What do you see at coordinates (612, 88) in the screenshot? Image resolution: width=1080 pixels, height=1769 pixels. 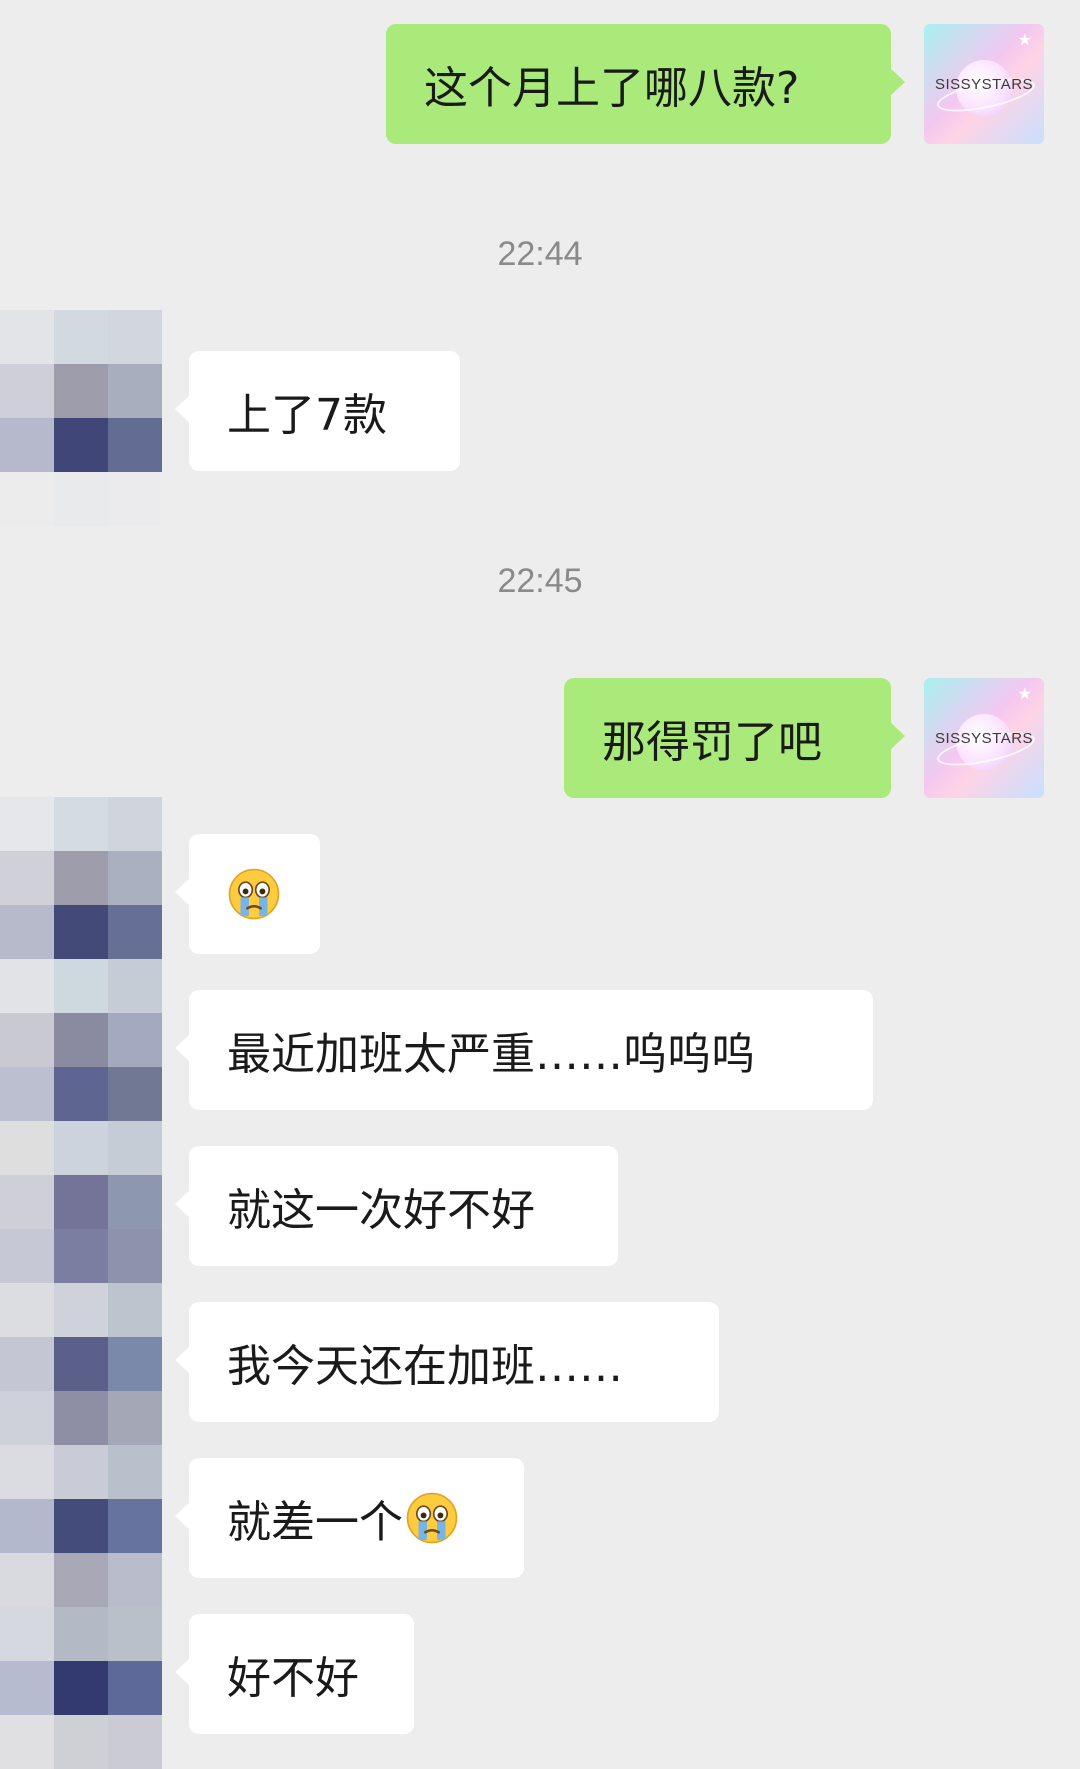 I see `message-text: 这个月上了哪八款?` at bounding box center [612, 88].